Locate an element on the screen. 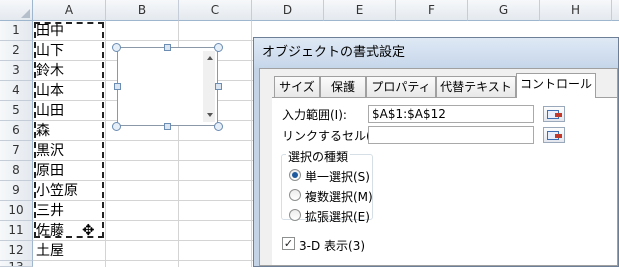 Image resolution: width=619 pixels, height=267 pixels. list-box-scrollbar is located at coordinates (209, 86).